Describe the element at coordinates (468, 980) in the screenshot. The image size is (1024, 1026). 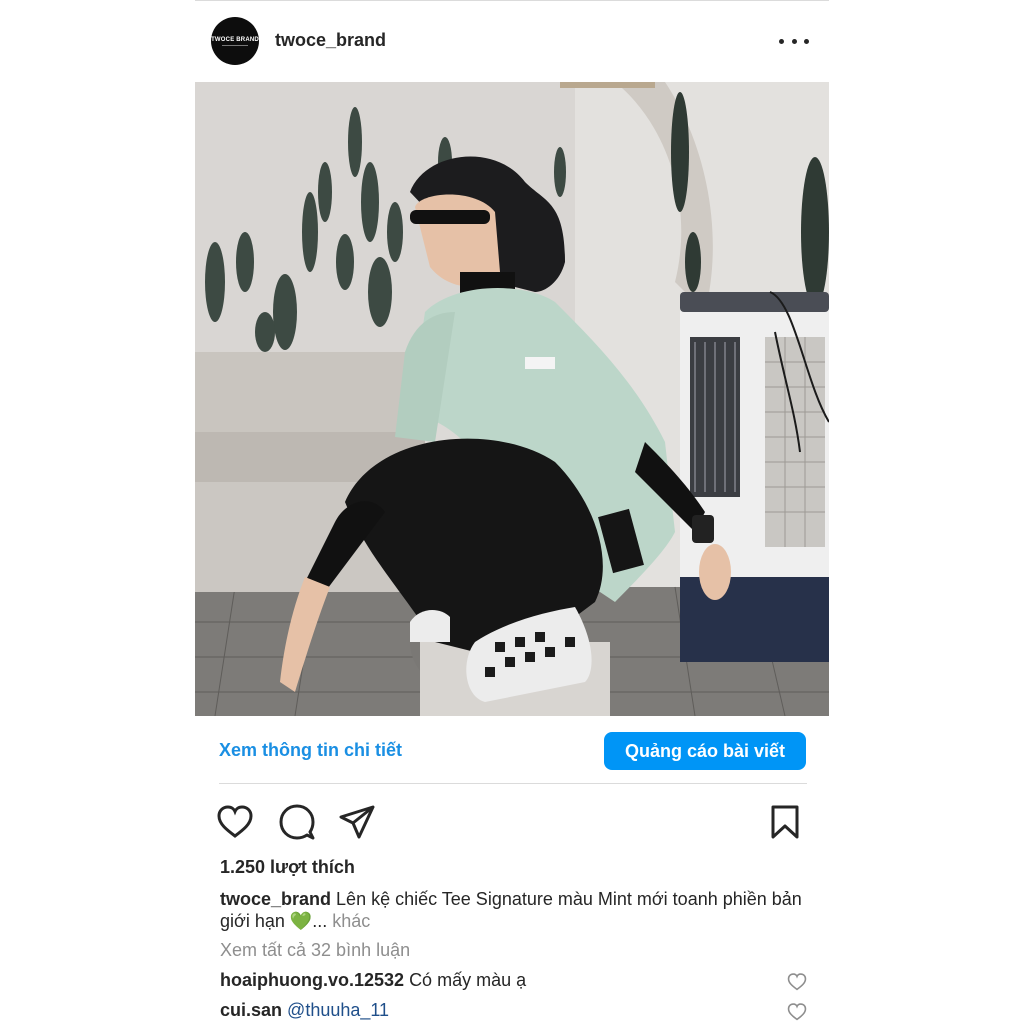
I see `comment-text: Có mấy màu ạ` at that location.